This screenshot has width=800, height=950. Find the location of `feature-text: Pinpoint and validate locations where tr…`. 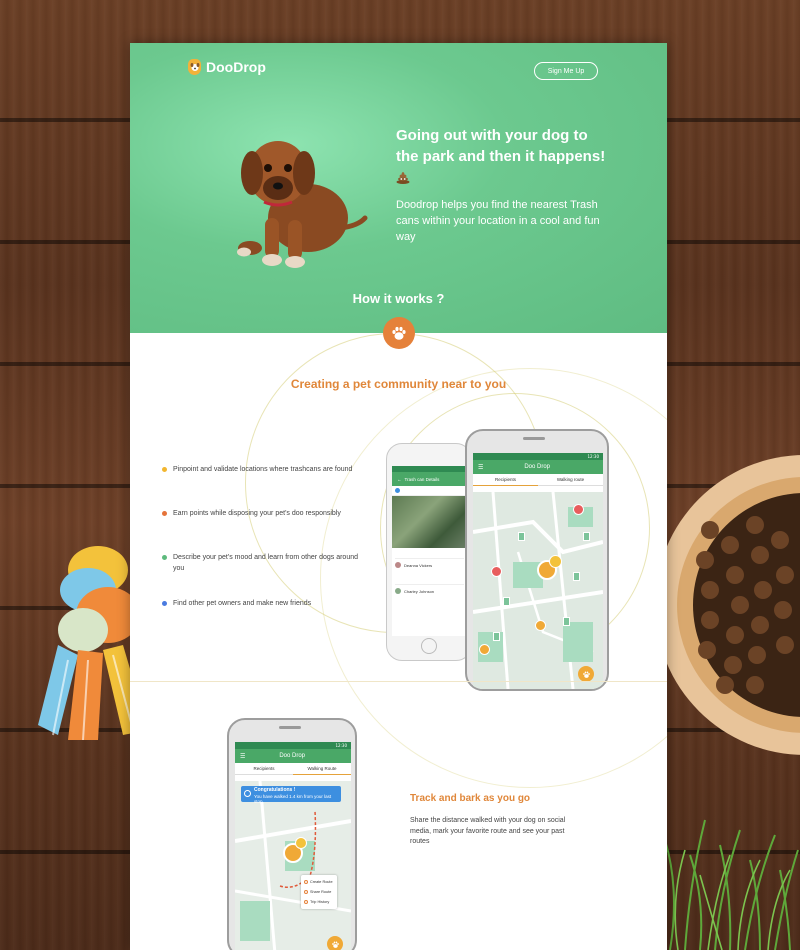

feature-text: Pinpoint and validate locations where tr… is located at coordinates (263, 469).